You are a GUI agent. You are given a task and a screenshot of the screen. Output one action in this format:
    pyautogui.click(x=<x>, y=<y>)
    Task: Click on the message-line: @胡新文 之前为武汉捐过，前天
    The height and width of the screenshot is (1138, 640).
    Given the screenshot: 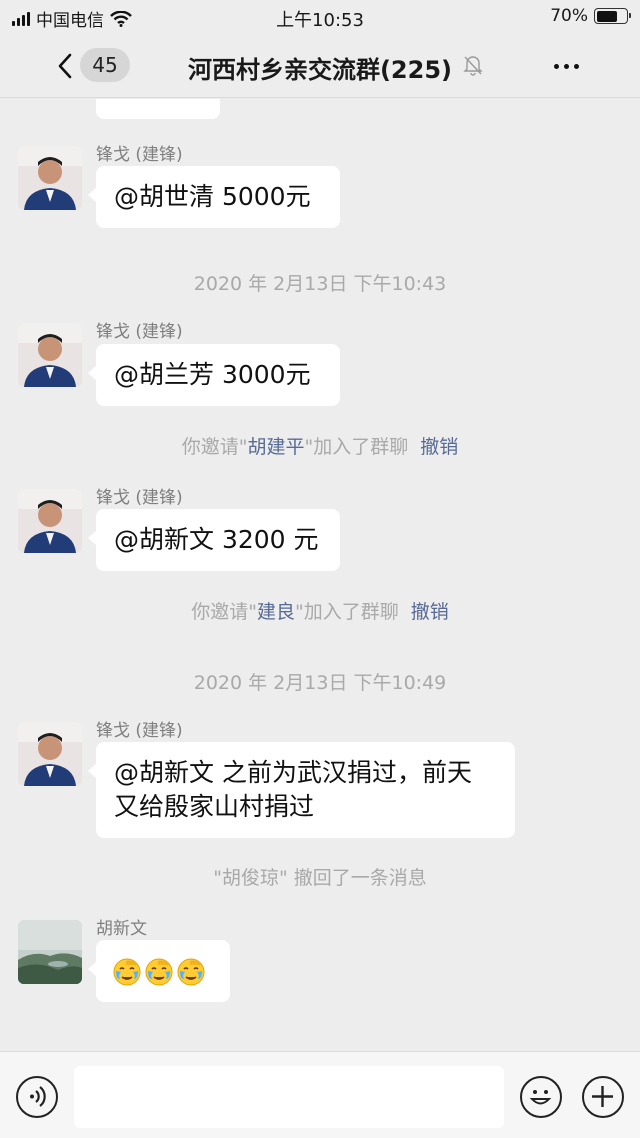 What is the action you would take?
    pyautogui.click(x=293, y=772)
    